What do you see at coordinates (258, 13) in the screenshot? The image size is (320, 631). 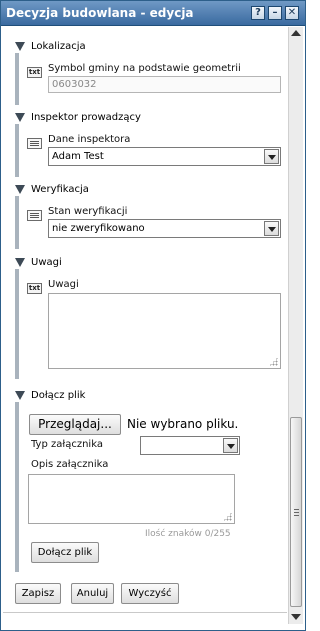 I see `help-button: ?` at bounding box center [258, 13].